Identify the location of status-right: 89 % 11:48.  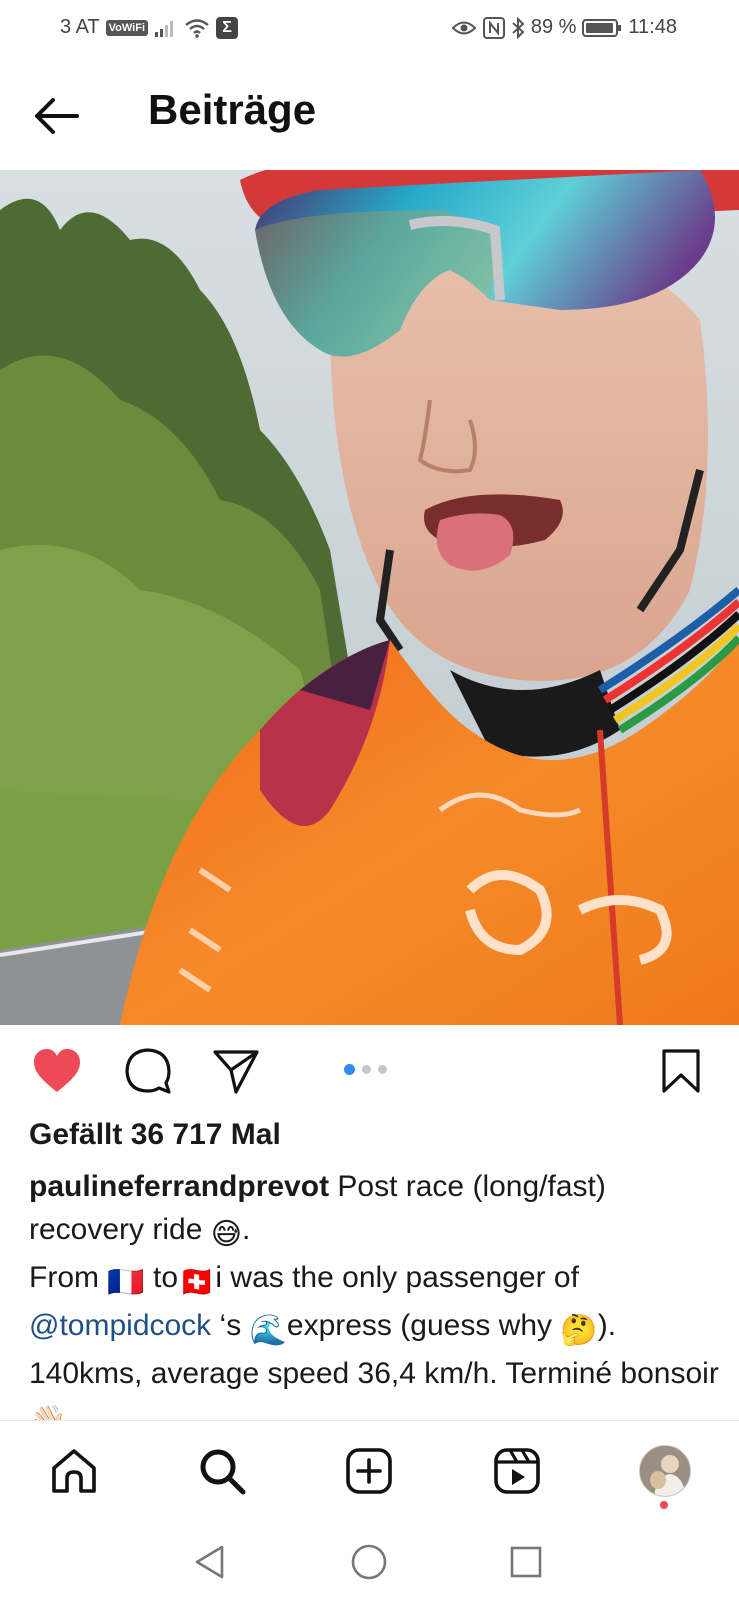
(564, 27).